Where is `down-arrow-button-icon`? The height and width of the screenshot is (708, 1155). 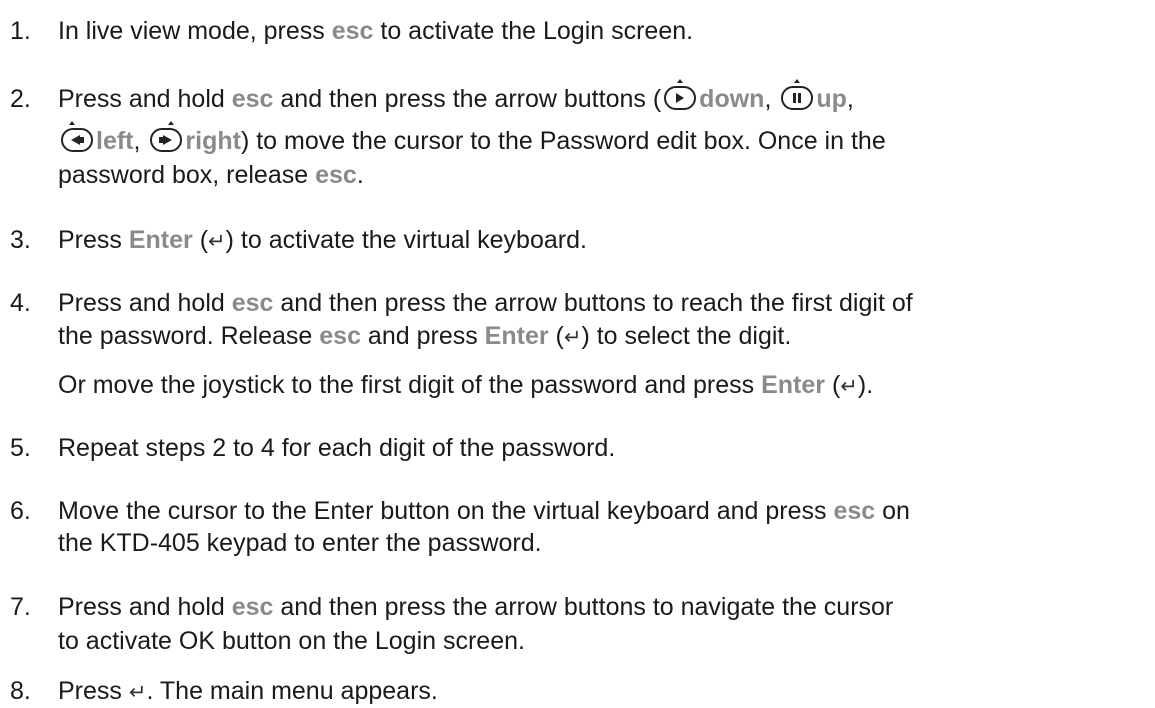 down-arrow-button-icon is located at coordinates (680, 95).